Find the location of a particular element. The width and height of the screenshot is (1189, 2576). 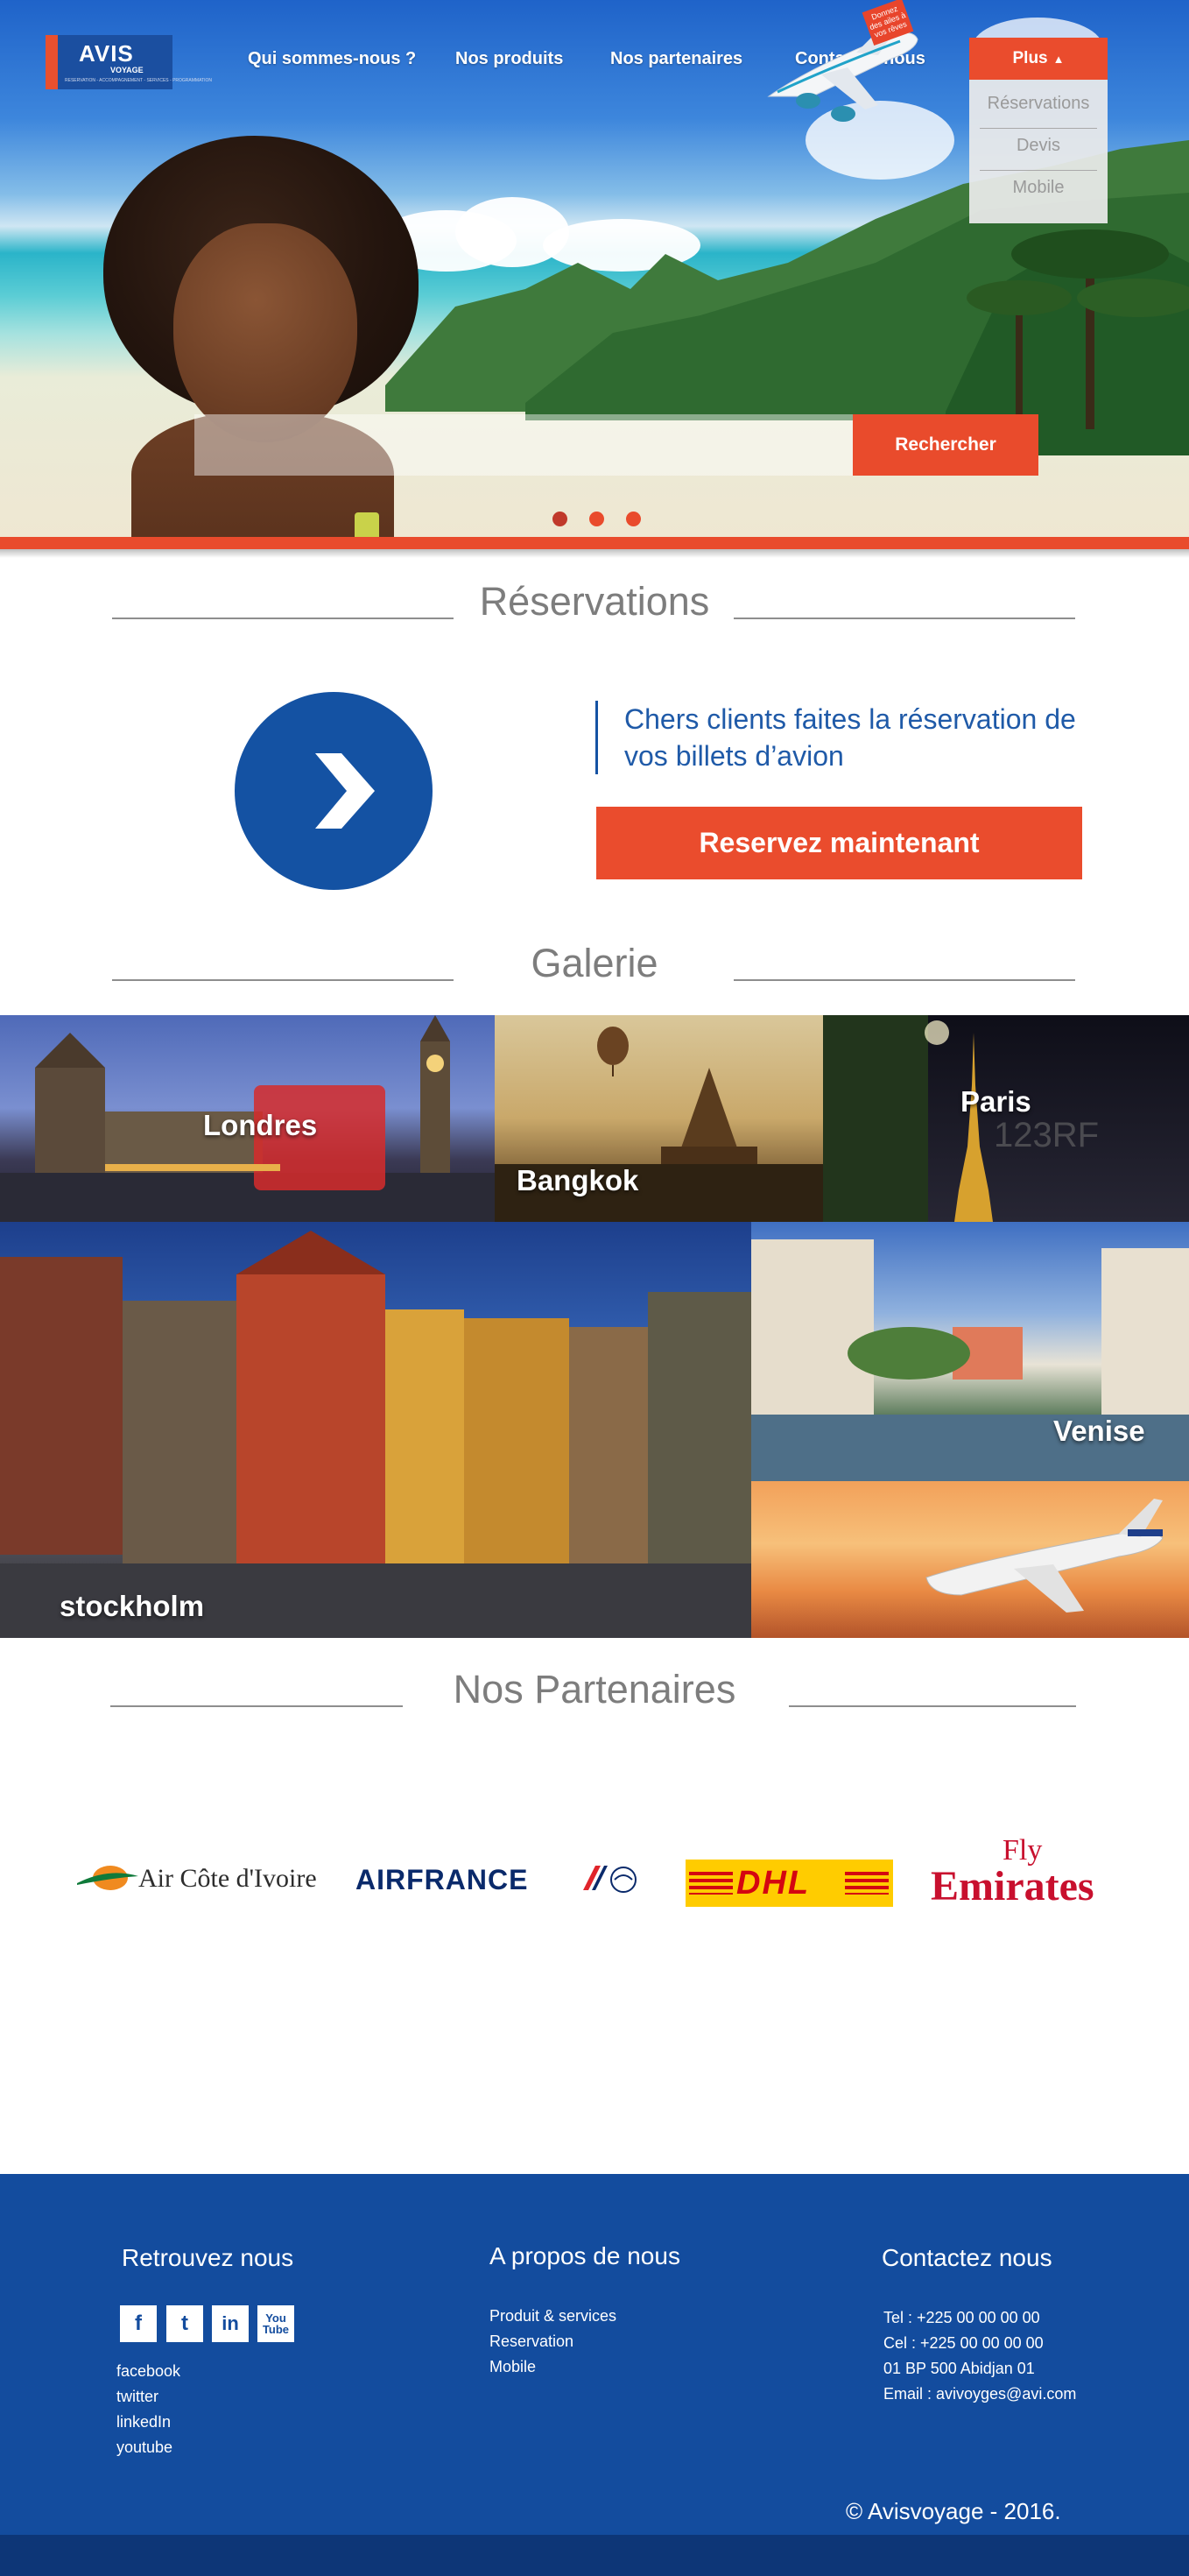

partner-name: Air Côte d'Ivoire is located at coordinates (228, 1879).